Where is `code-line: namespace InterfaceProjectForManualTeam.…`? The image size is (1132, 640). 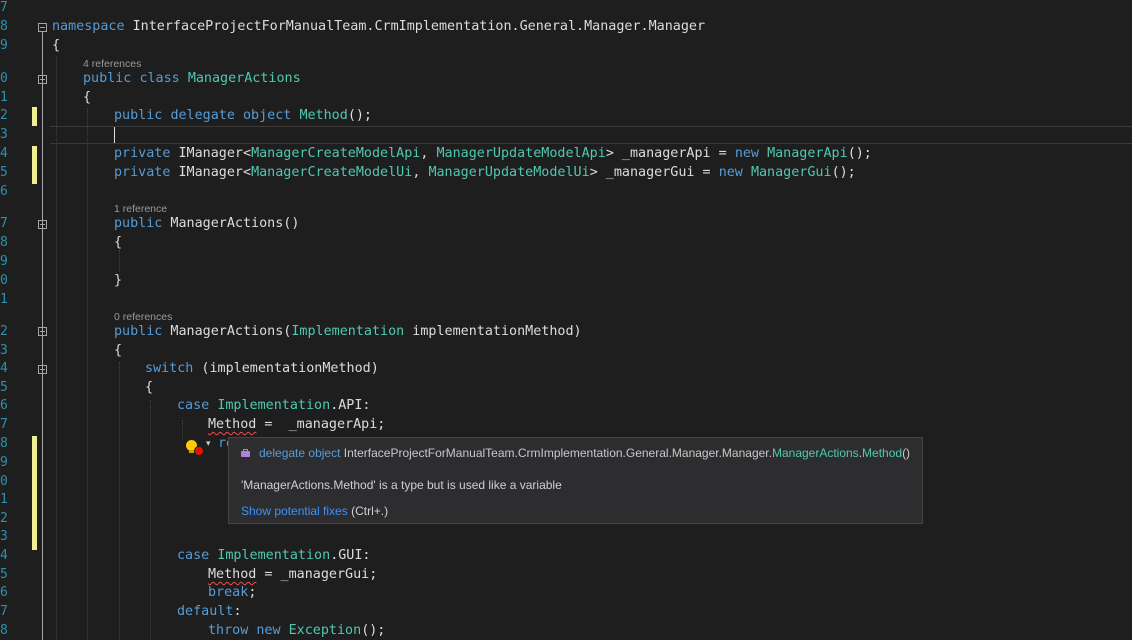
code-line: namespace InterfaceProjectForManualTeam.… is located at coordinates (378, 27).